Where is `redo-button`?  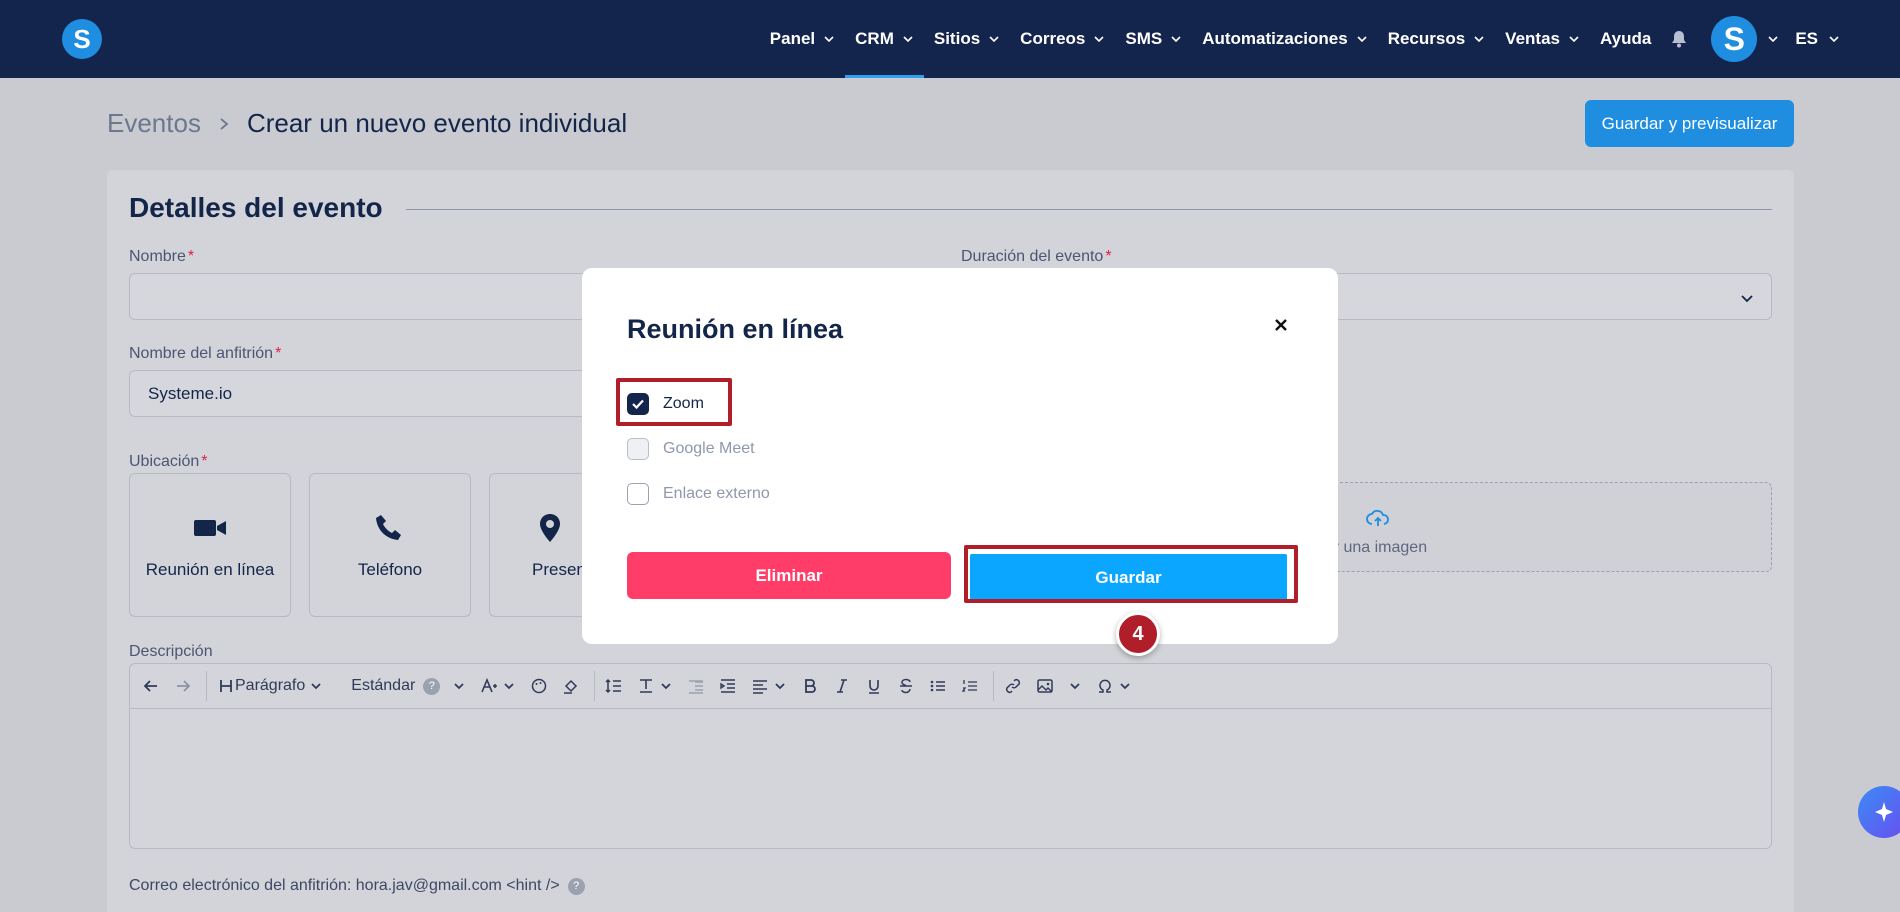
redo-button is located at coordinates (183, 686).